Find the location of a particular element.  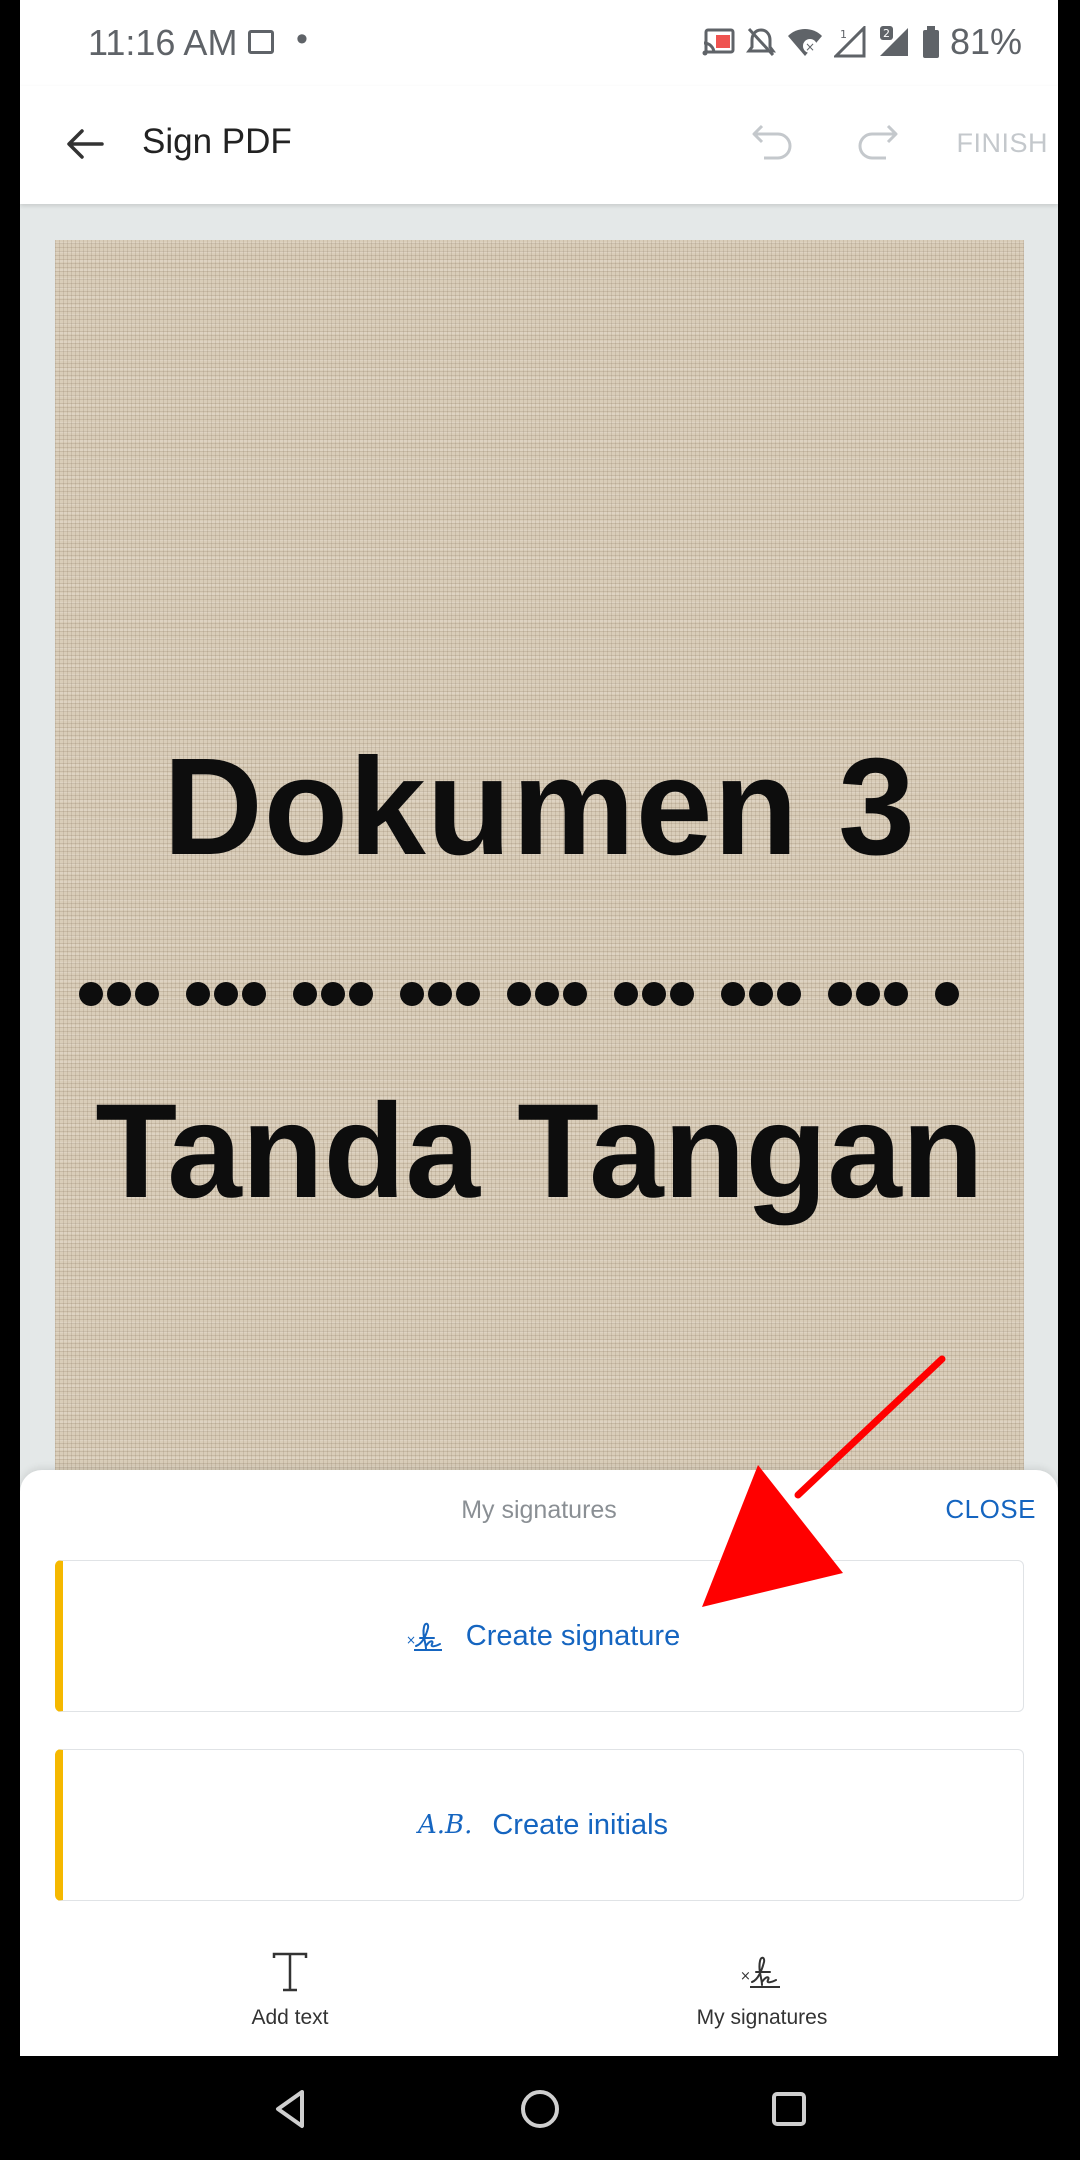

initials-icon: A.B. is located at coordinates (445, 1825).